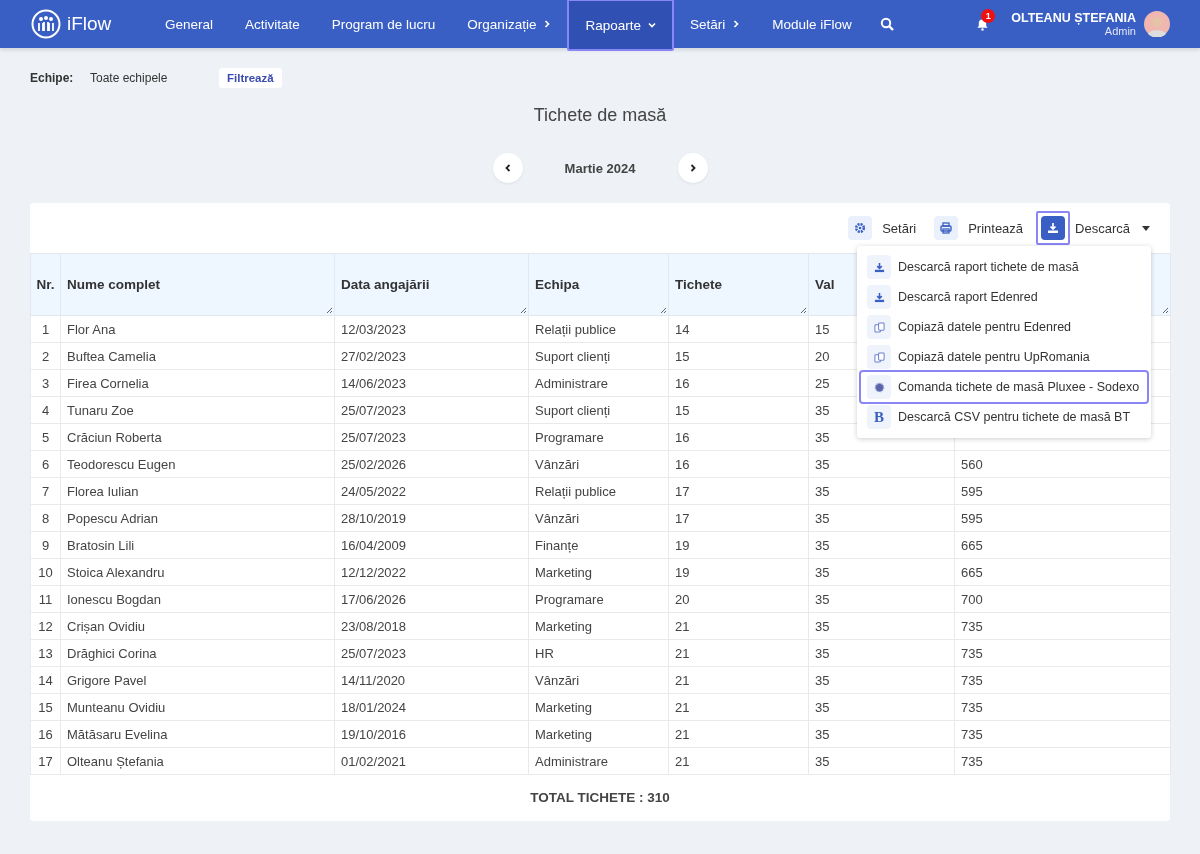 The image size is (1200, 854). I want to click on notification-badge: 1, so click(988, 15).